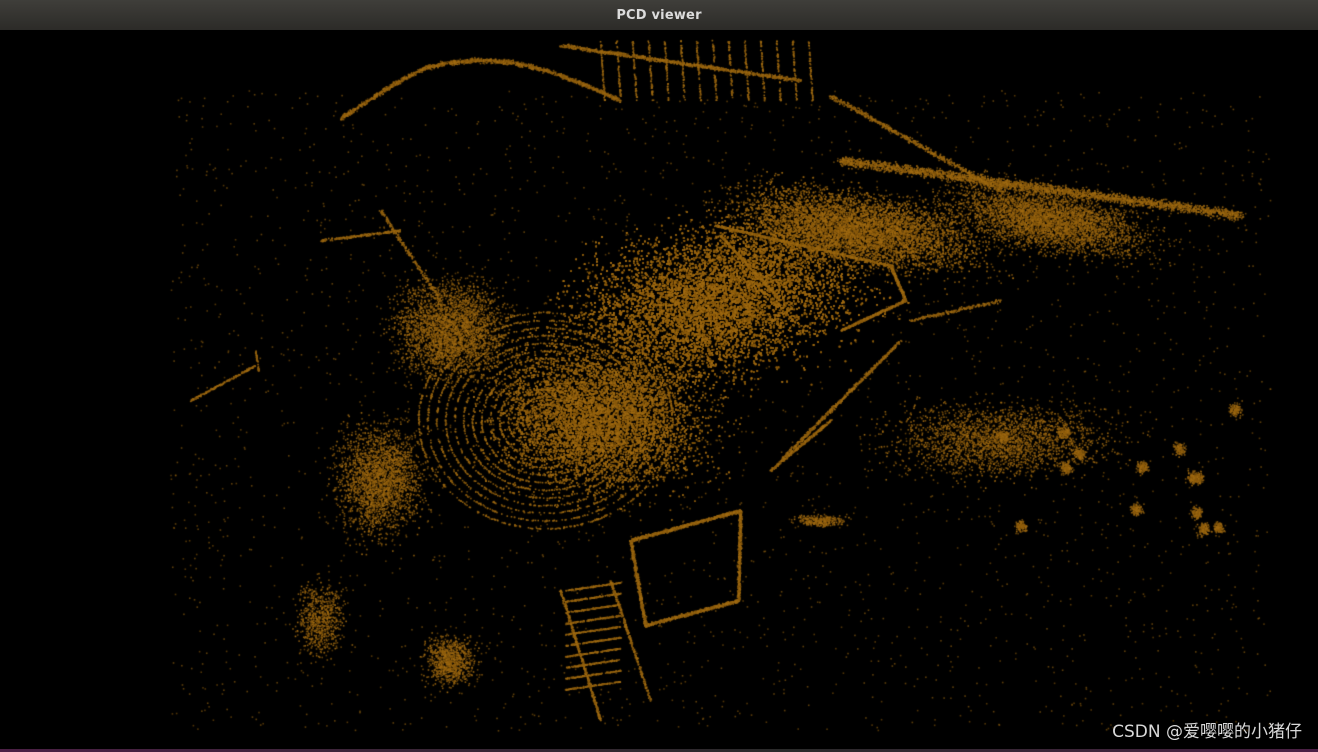  I want to click on window-title: PCD viewer, so click(659, 15).